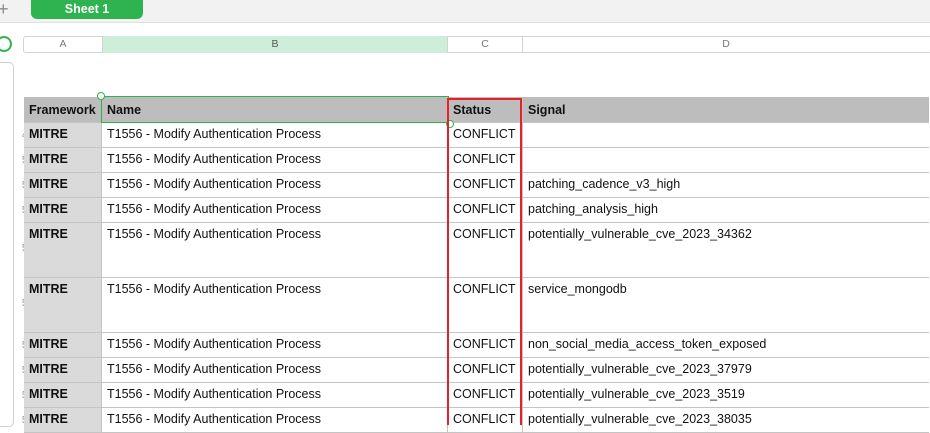 This screenshot has height=433, width=930. I want to click on selection-handle-top, so click(101, 96).